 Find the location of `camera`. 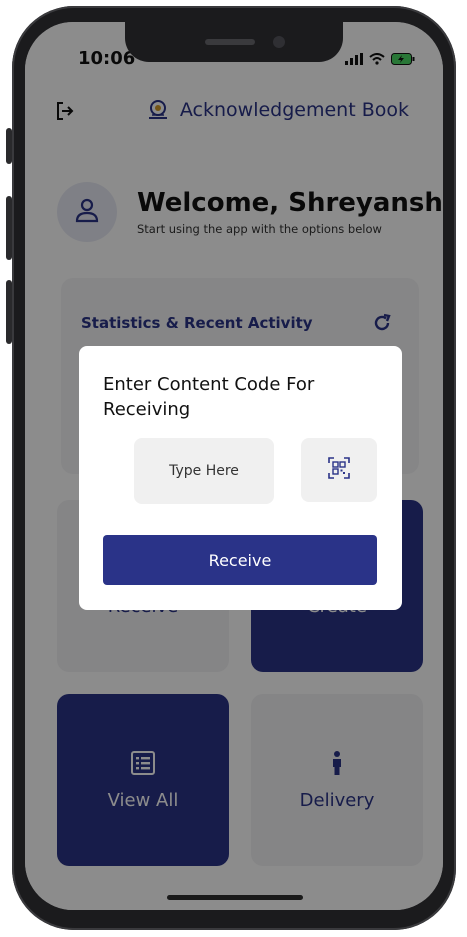

camera is located at coordinates (279, 42).